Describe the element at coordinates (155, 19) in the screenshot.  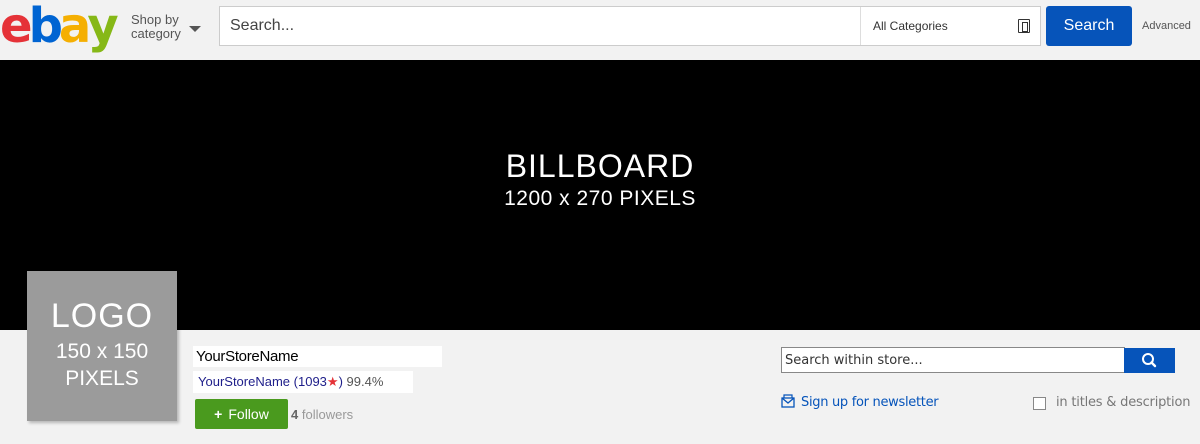
I see `shop-by-line1: Shop by` at that location.